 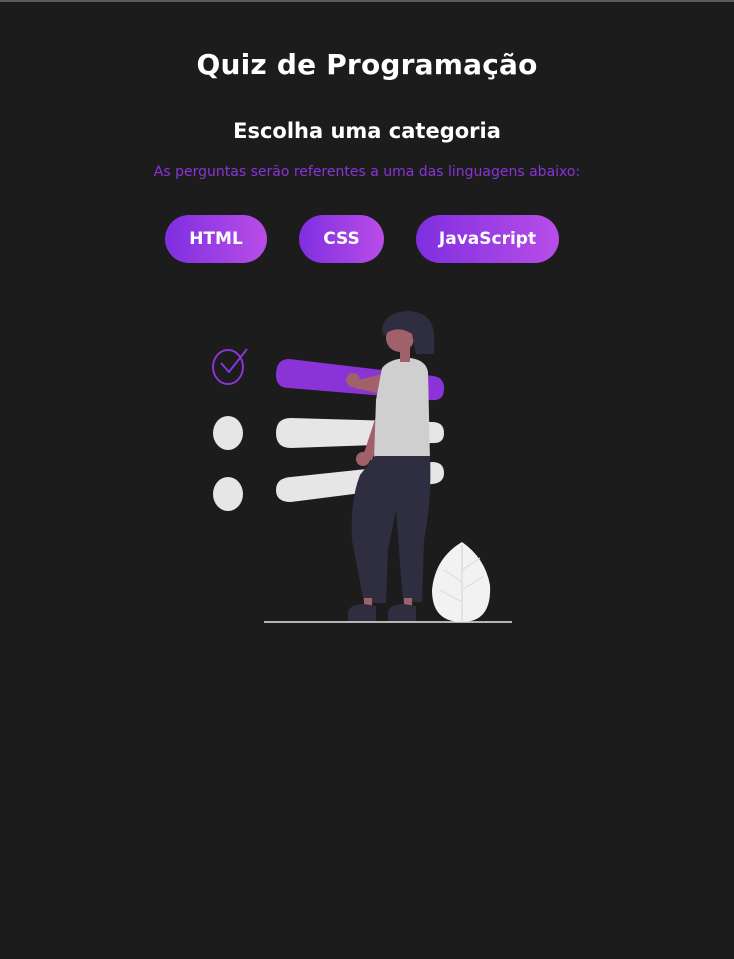 I want to click on category-button-html: HTML, so click(x=216, y=239).